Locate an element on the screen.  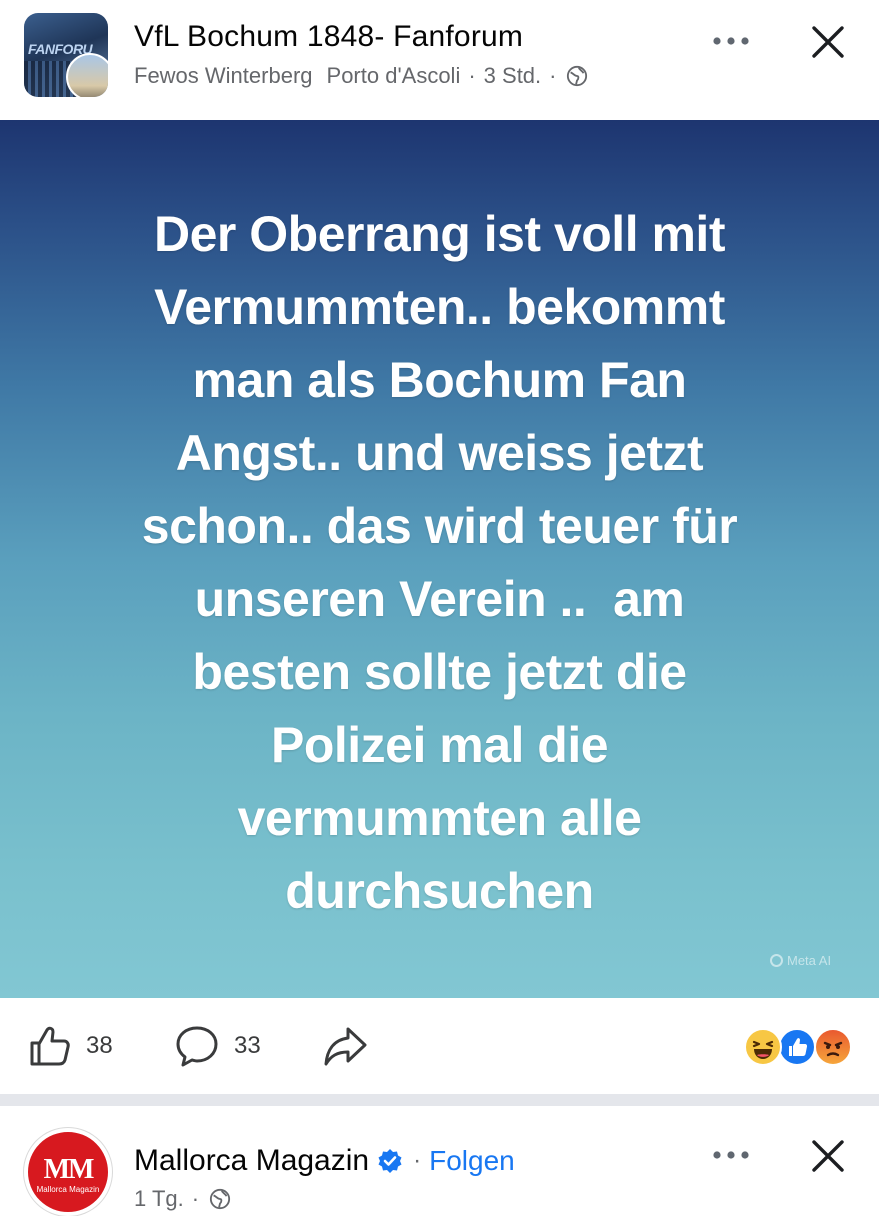
comment-bubble-icon is located at coordinates (197, 1046).